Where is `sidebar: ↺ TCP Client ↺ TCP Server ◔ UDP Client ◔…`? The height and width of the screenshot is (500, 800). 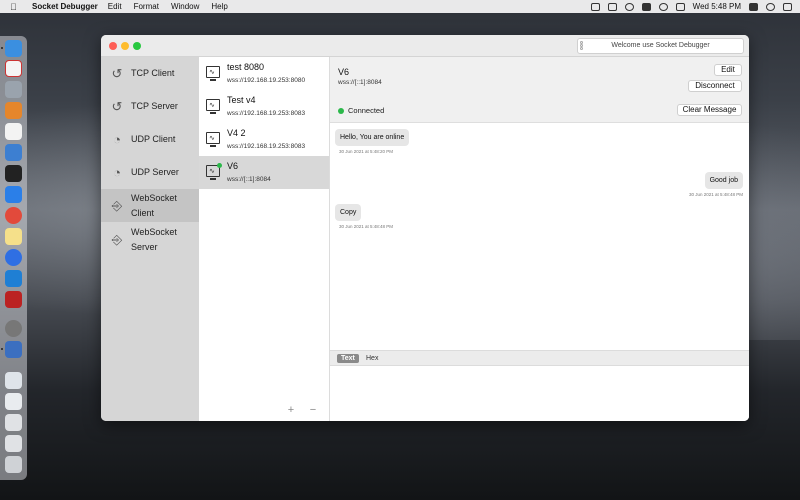
sidebar: ↺ TCP Client ↺ TCP Server ◔ UDP Client ◔… is located at coordinates (150, 239).